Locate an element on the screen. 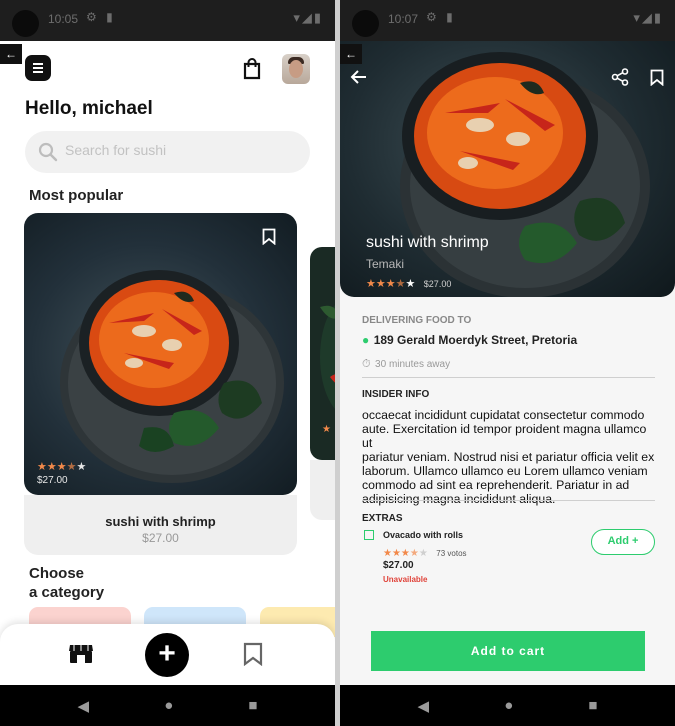 This screenshot has width=675, height=726. status-bar: 10:05 ⚙ ▮ ▾◢▮ is located at coordinates (167, 20).